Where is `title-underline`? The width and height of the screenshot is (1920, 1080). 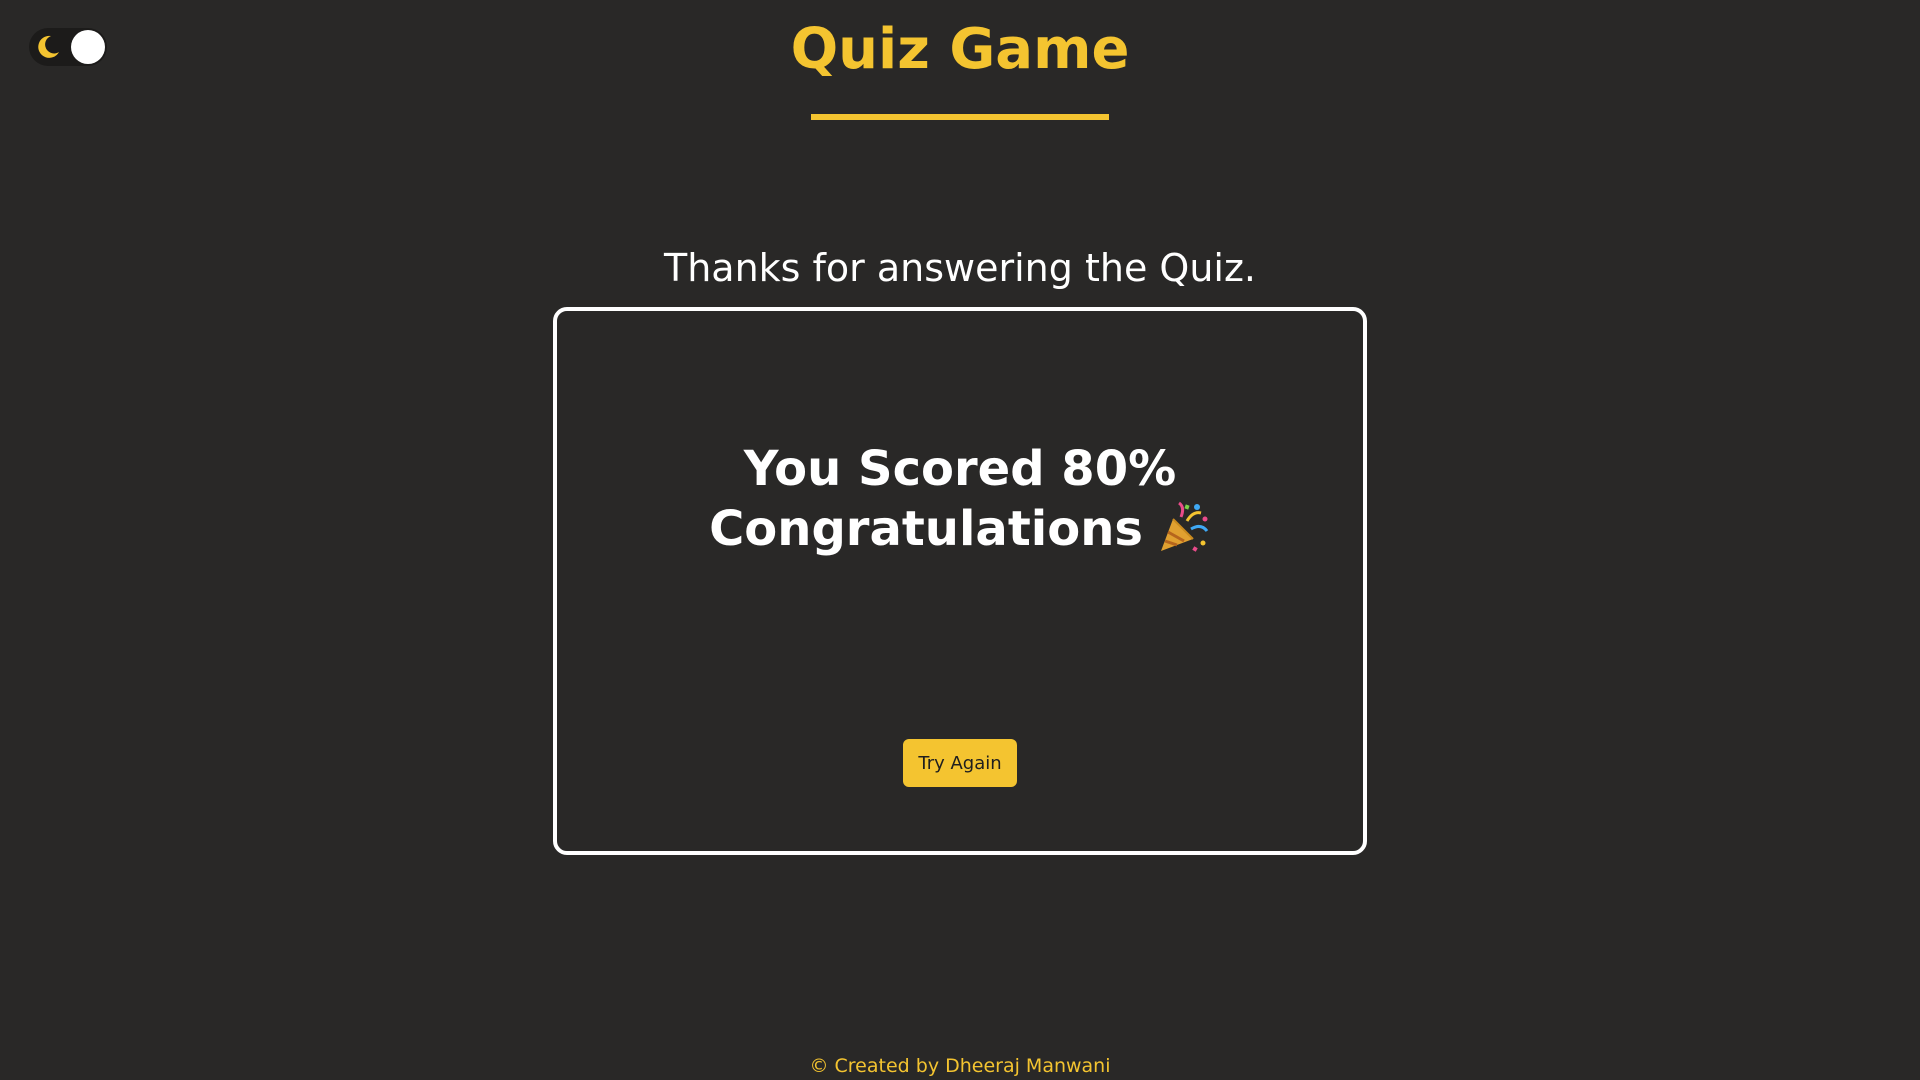
title-underline is located at coordinates (960, 117).